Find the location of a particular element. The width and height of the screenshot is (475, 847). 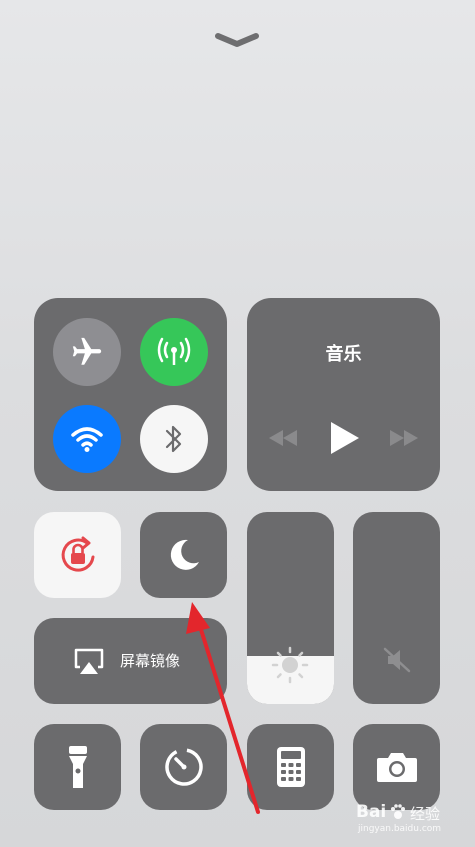

do-not-disturb-button is located at coordinates (183, 555).